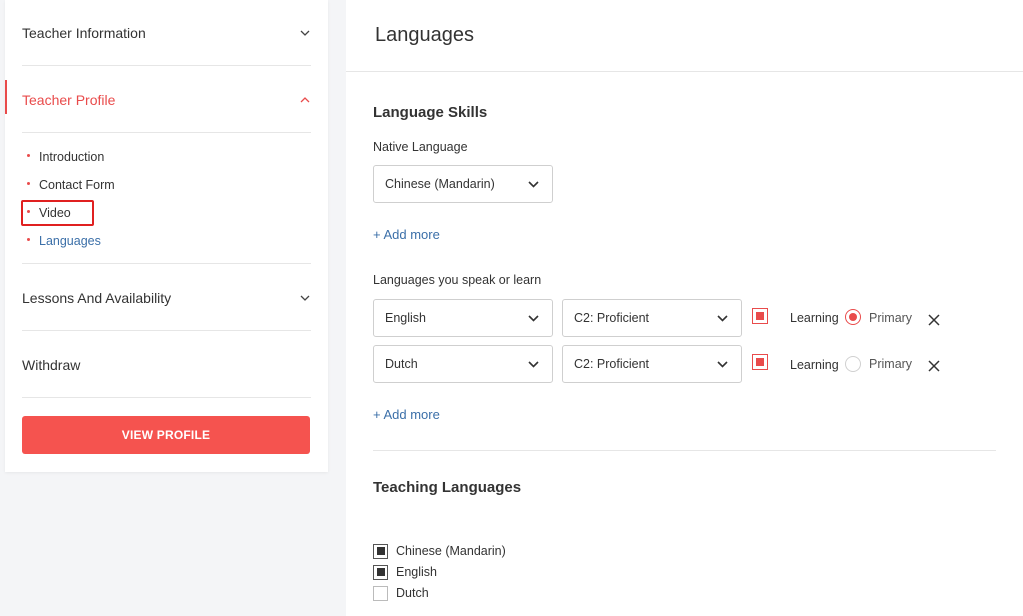 The width and height of the screenshot is (1023, 616). Describe the element at coordinates (405, 318) in the screenshot. I see `select-value: English` at that location.